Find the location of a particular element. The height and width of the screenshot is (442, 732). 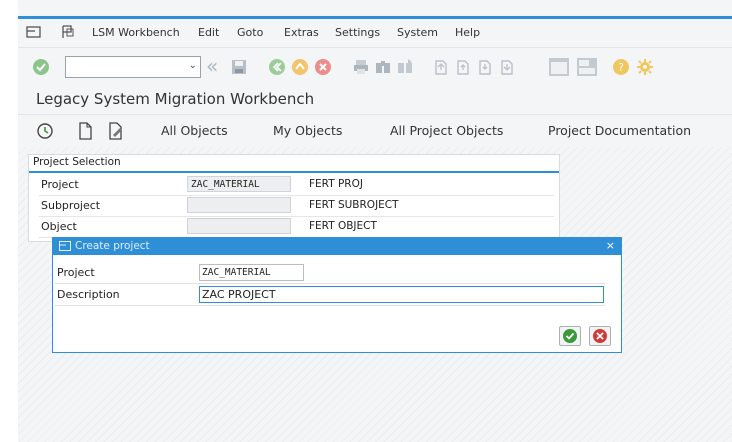

close-icon: × is located at coordinates (610, 245).